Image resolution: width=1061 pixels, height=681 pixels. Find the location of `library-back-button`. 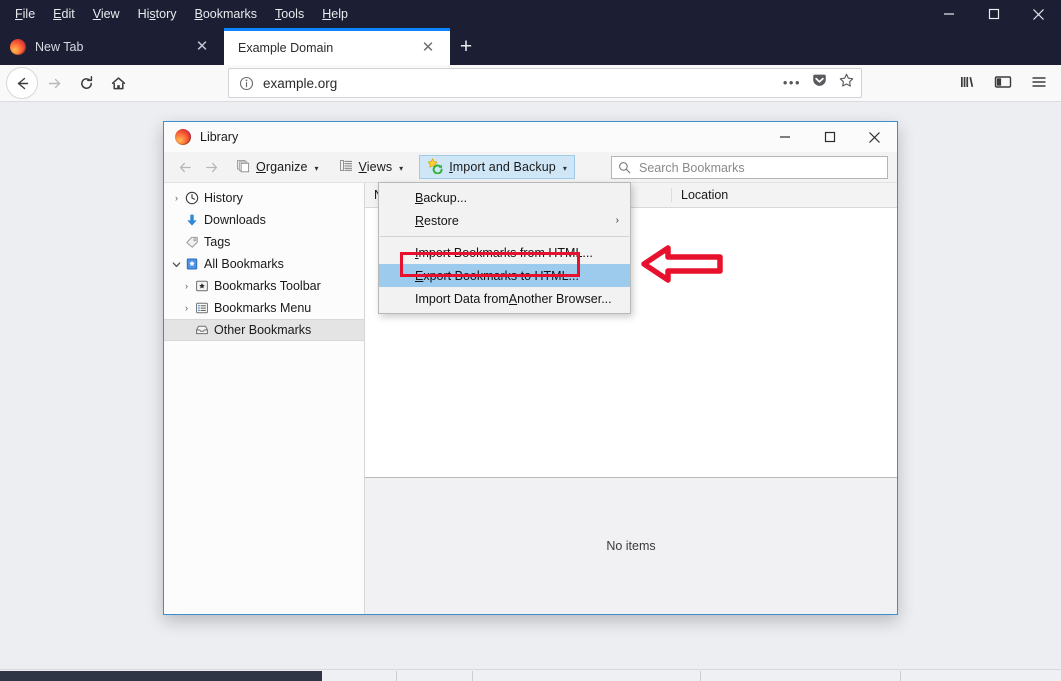

library-back-button is located at coordinates (185, 167).